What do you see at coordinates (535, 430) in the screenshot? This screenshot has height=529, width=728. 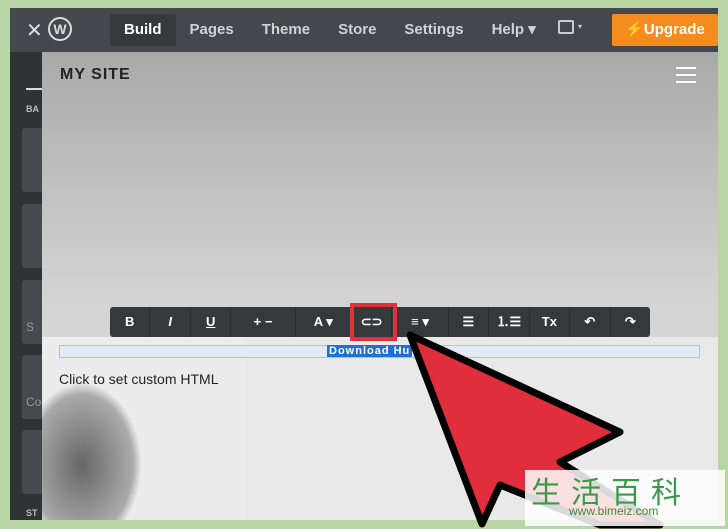 I see `pointer-arrow-icon` at bounding box center [535, 430].